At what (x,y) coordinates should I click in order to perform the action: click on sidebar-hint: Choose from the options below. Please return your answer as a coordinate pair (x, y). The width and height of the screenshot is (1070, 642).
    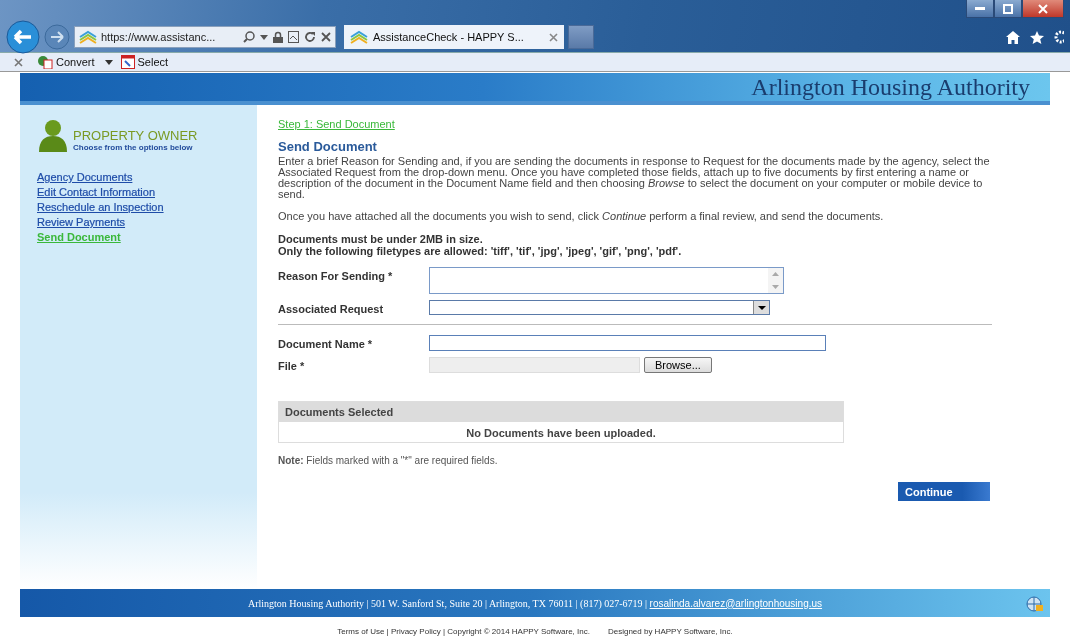
    Looking at the image, I should click on (133, 147).